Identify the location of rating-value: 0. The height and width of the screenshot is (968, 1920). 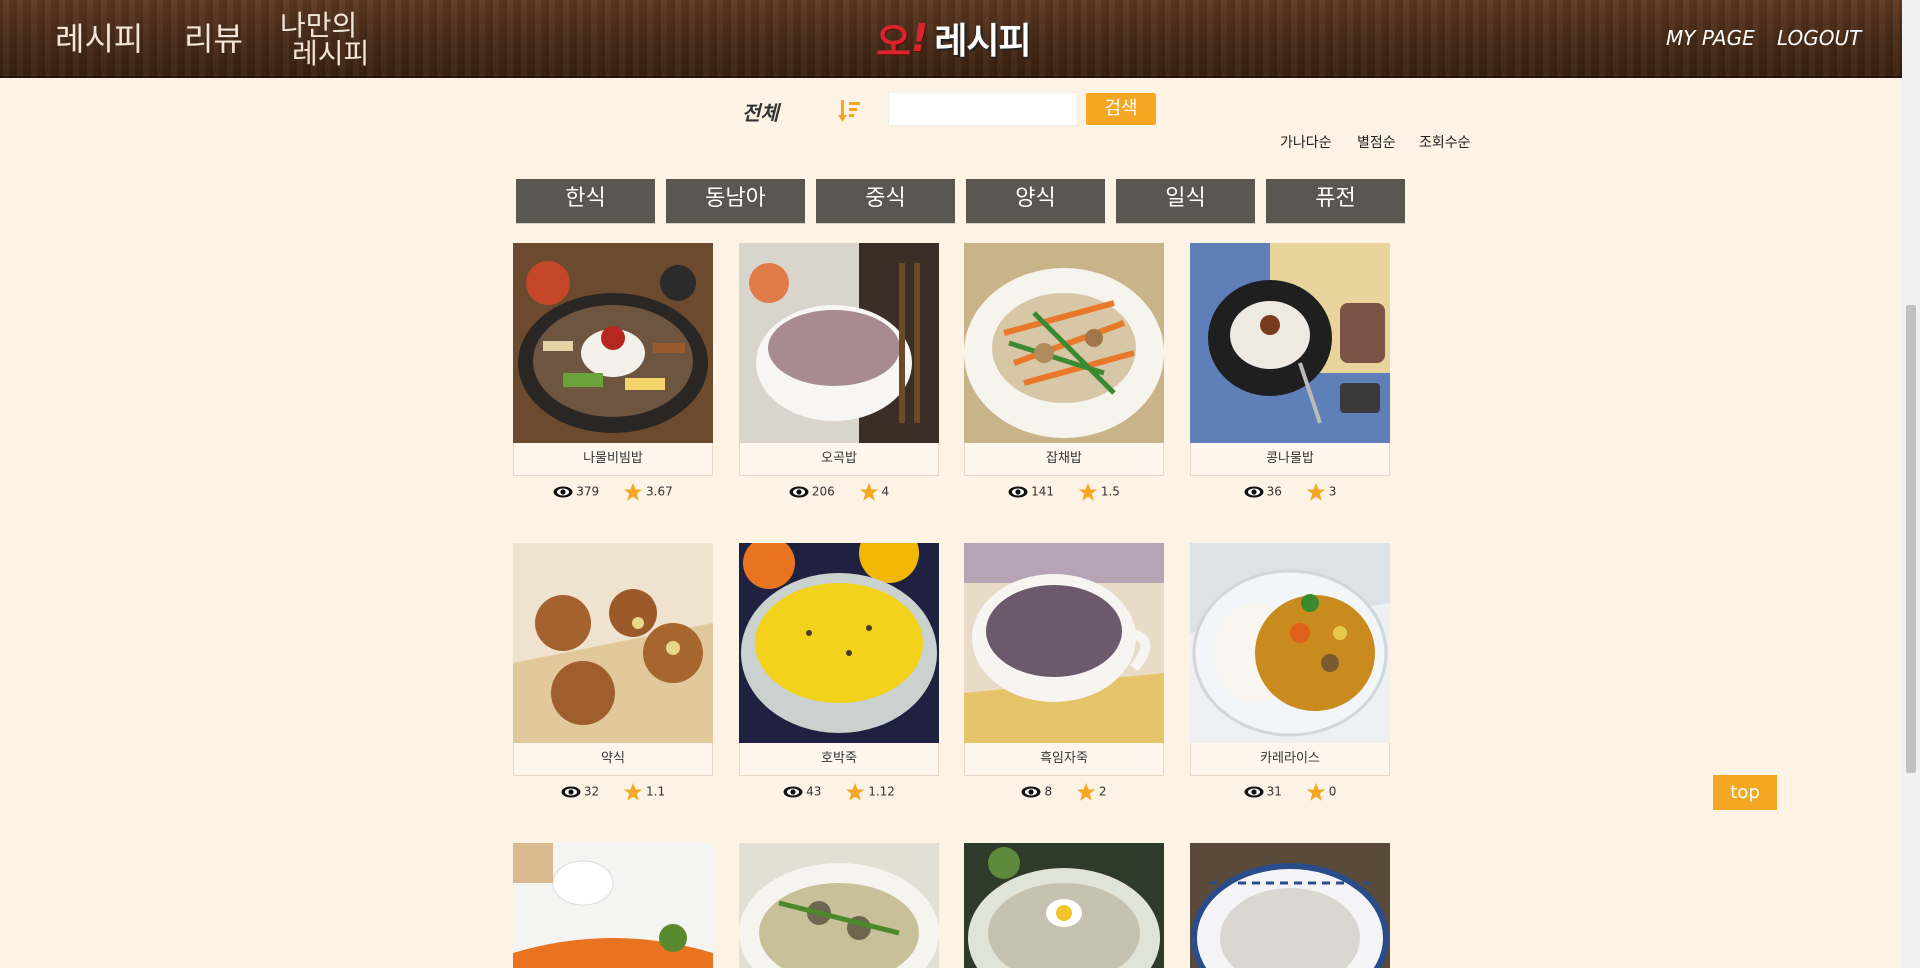
(1332, 791).